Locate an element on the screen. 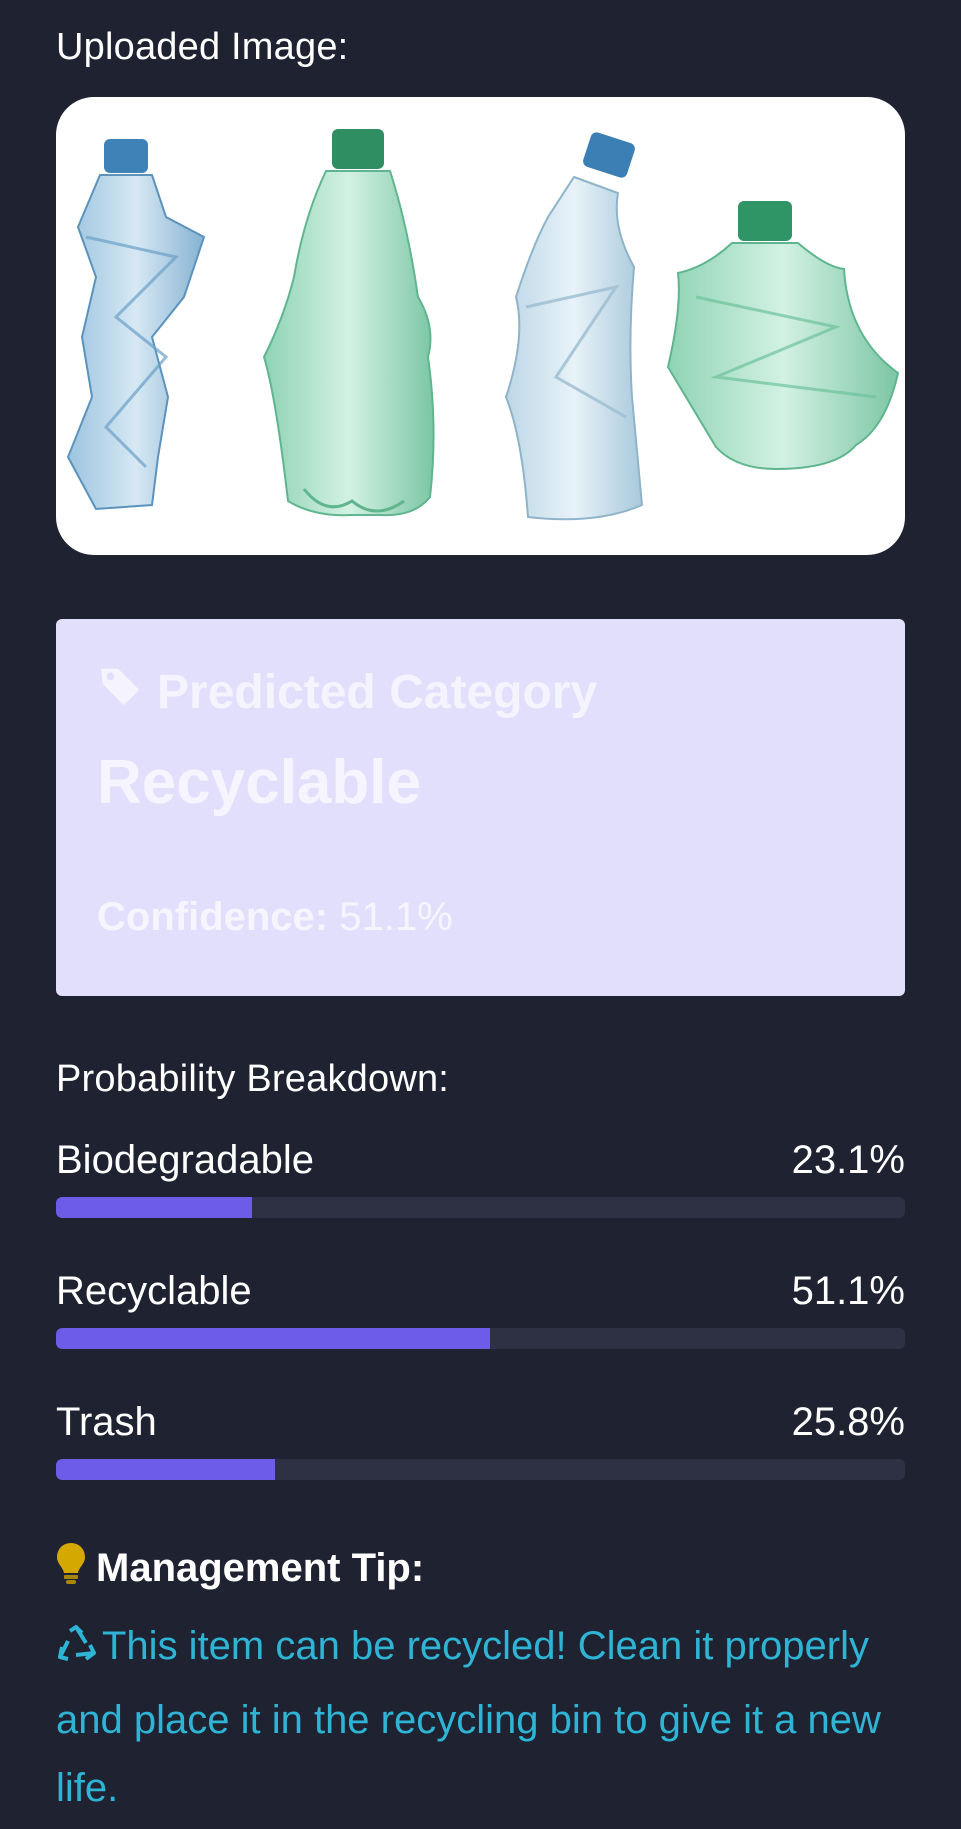  lightbulb-icon is located at coordinates (71, 1568).